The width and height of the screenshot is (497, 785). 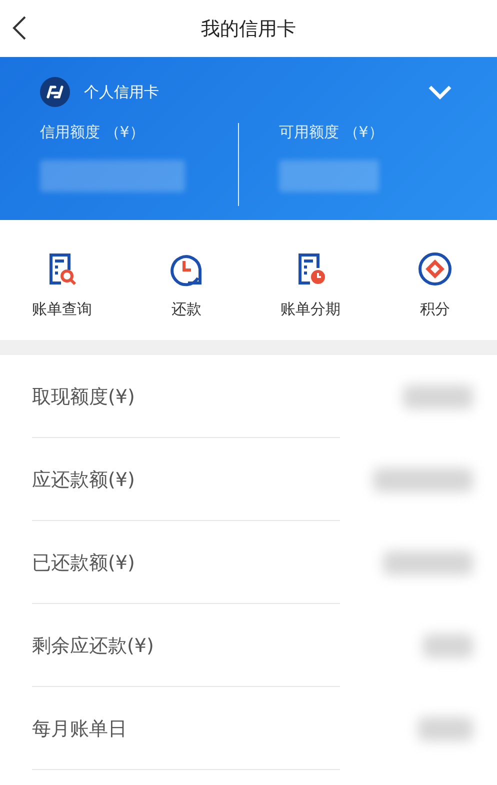 What do you see at coordinates (440, 92) in the screenshot?
I see `chevron-down-icon` at bounding box center [440, 92].